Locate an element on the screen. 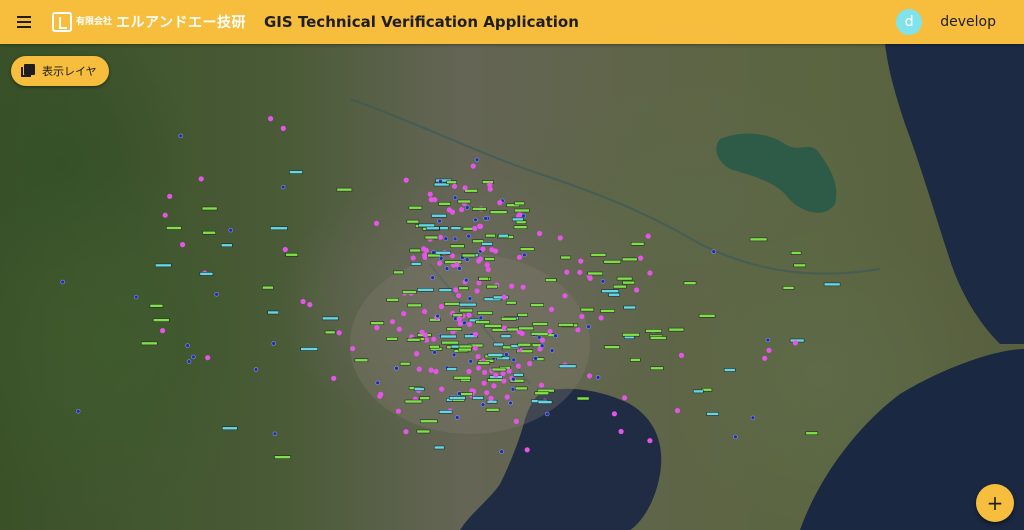  username-label: develop is located at coordinates (968, 22).